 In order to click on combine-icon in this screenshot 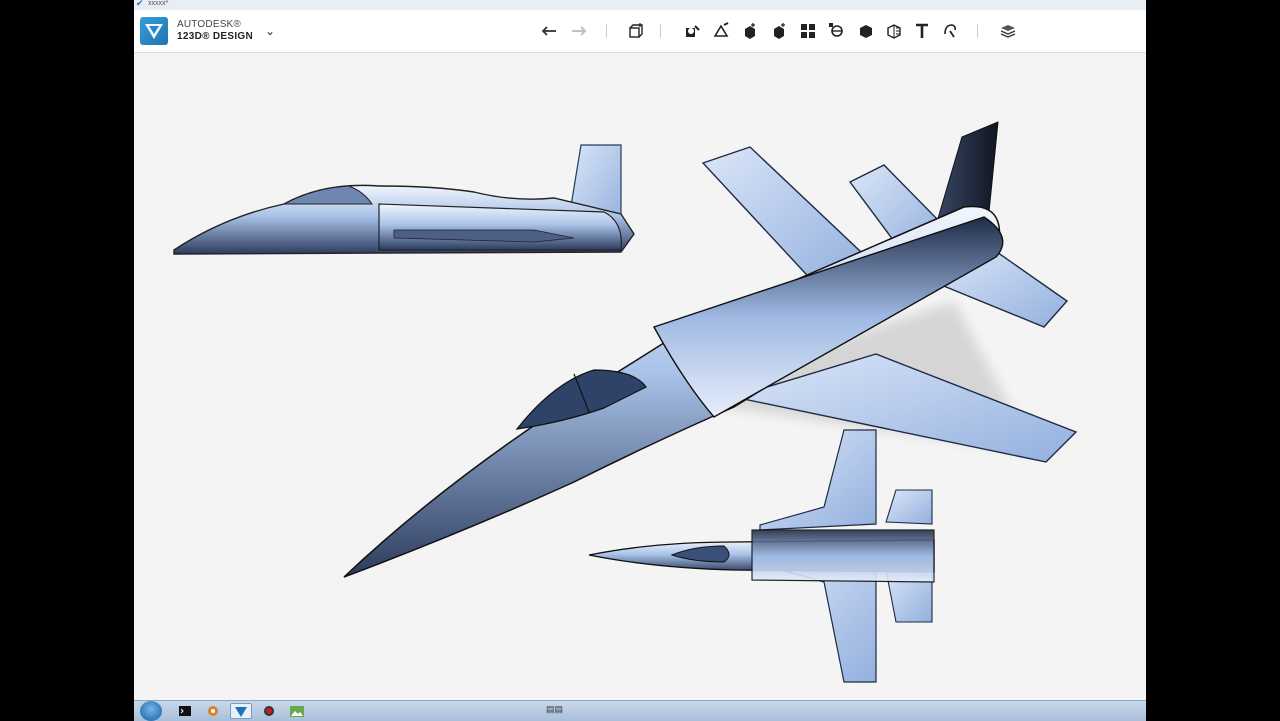, I will do `click(837, 31)`.